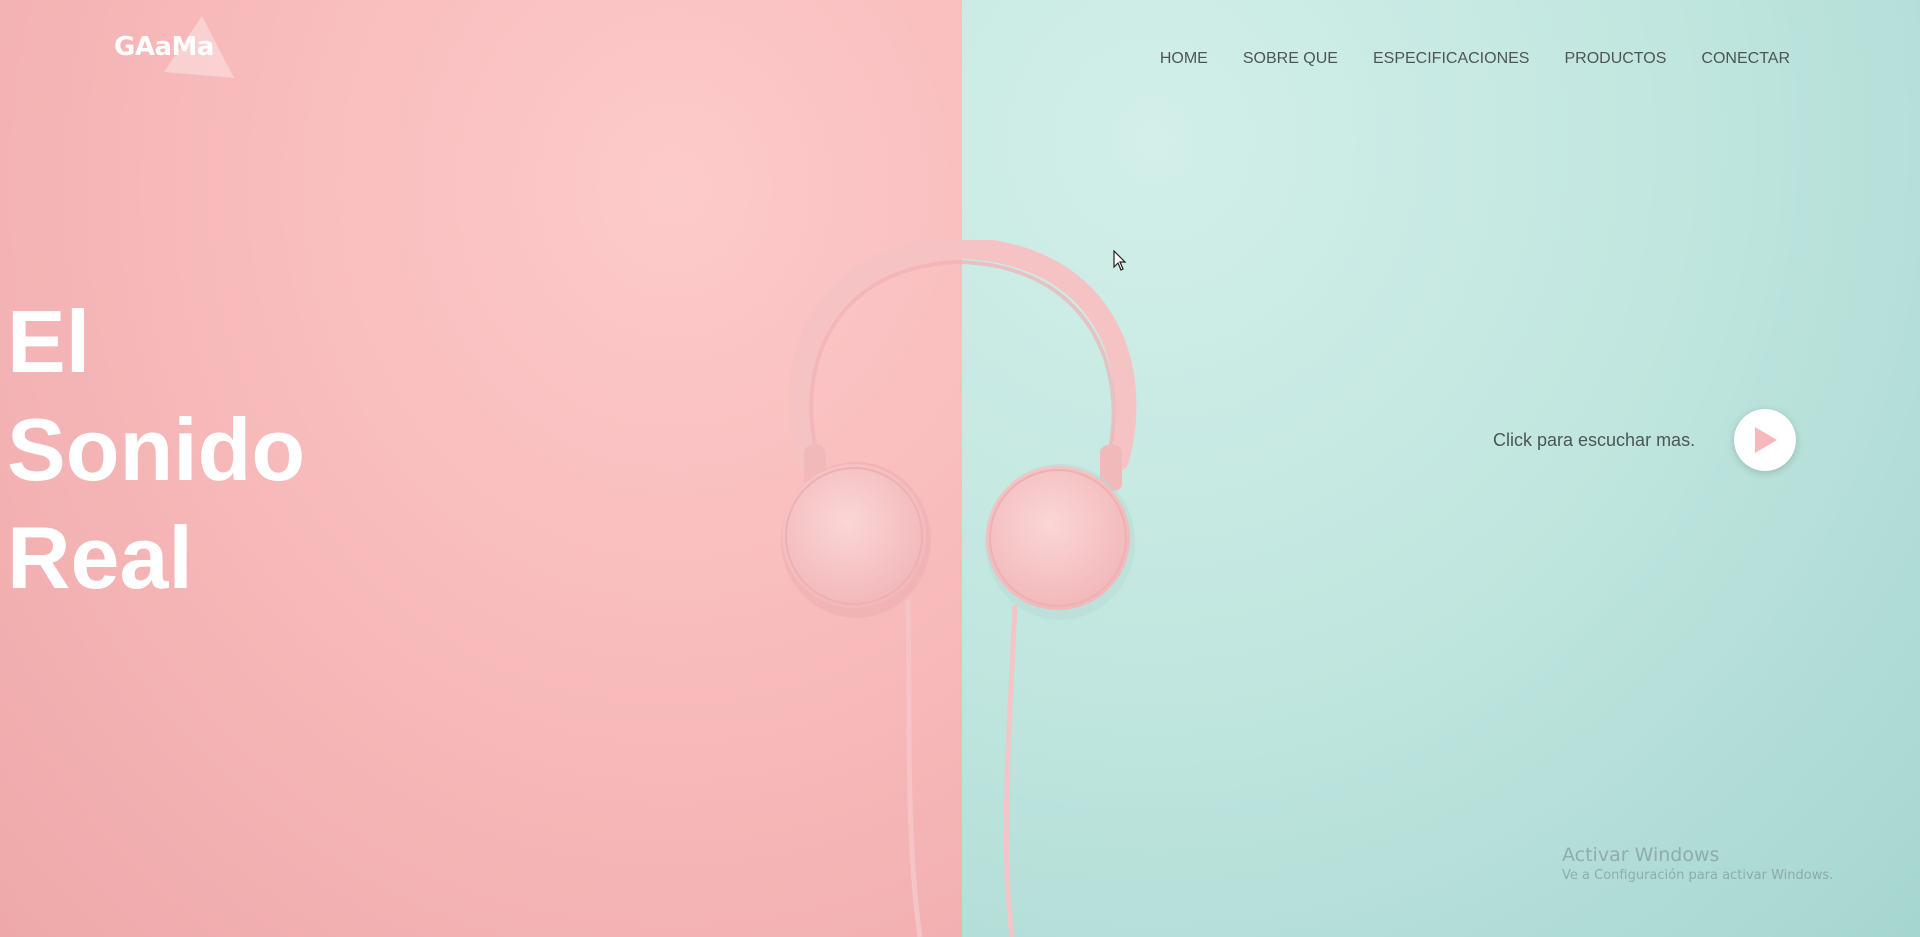 The height and width of the screenshot is (937, 1920). Describe the element at coordinates (100, 557) in the screenshot. I see `hero-line-3: Real` at that location.